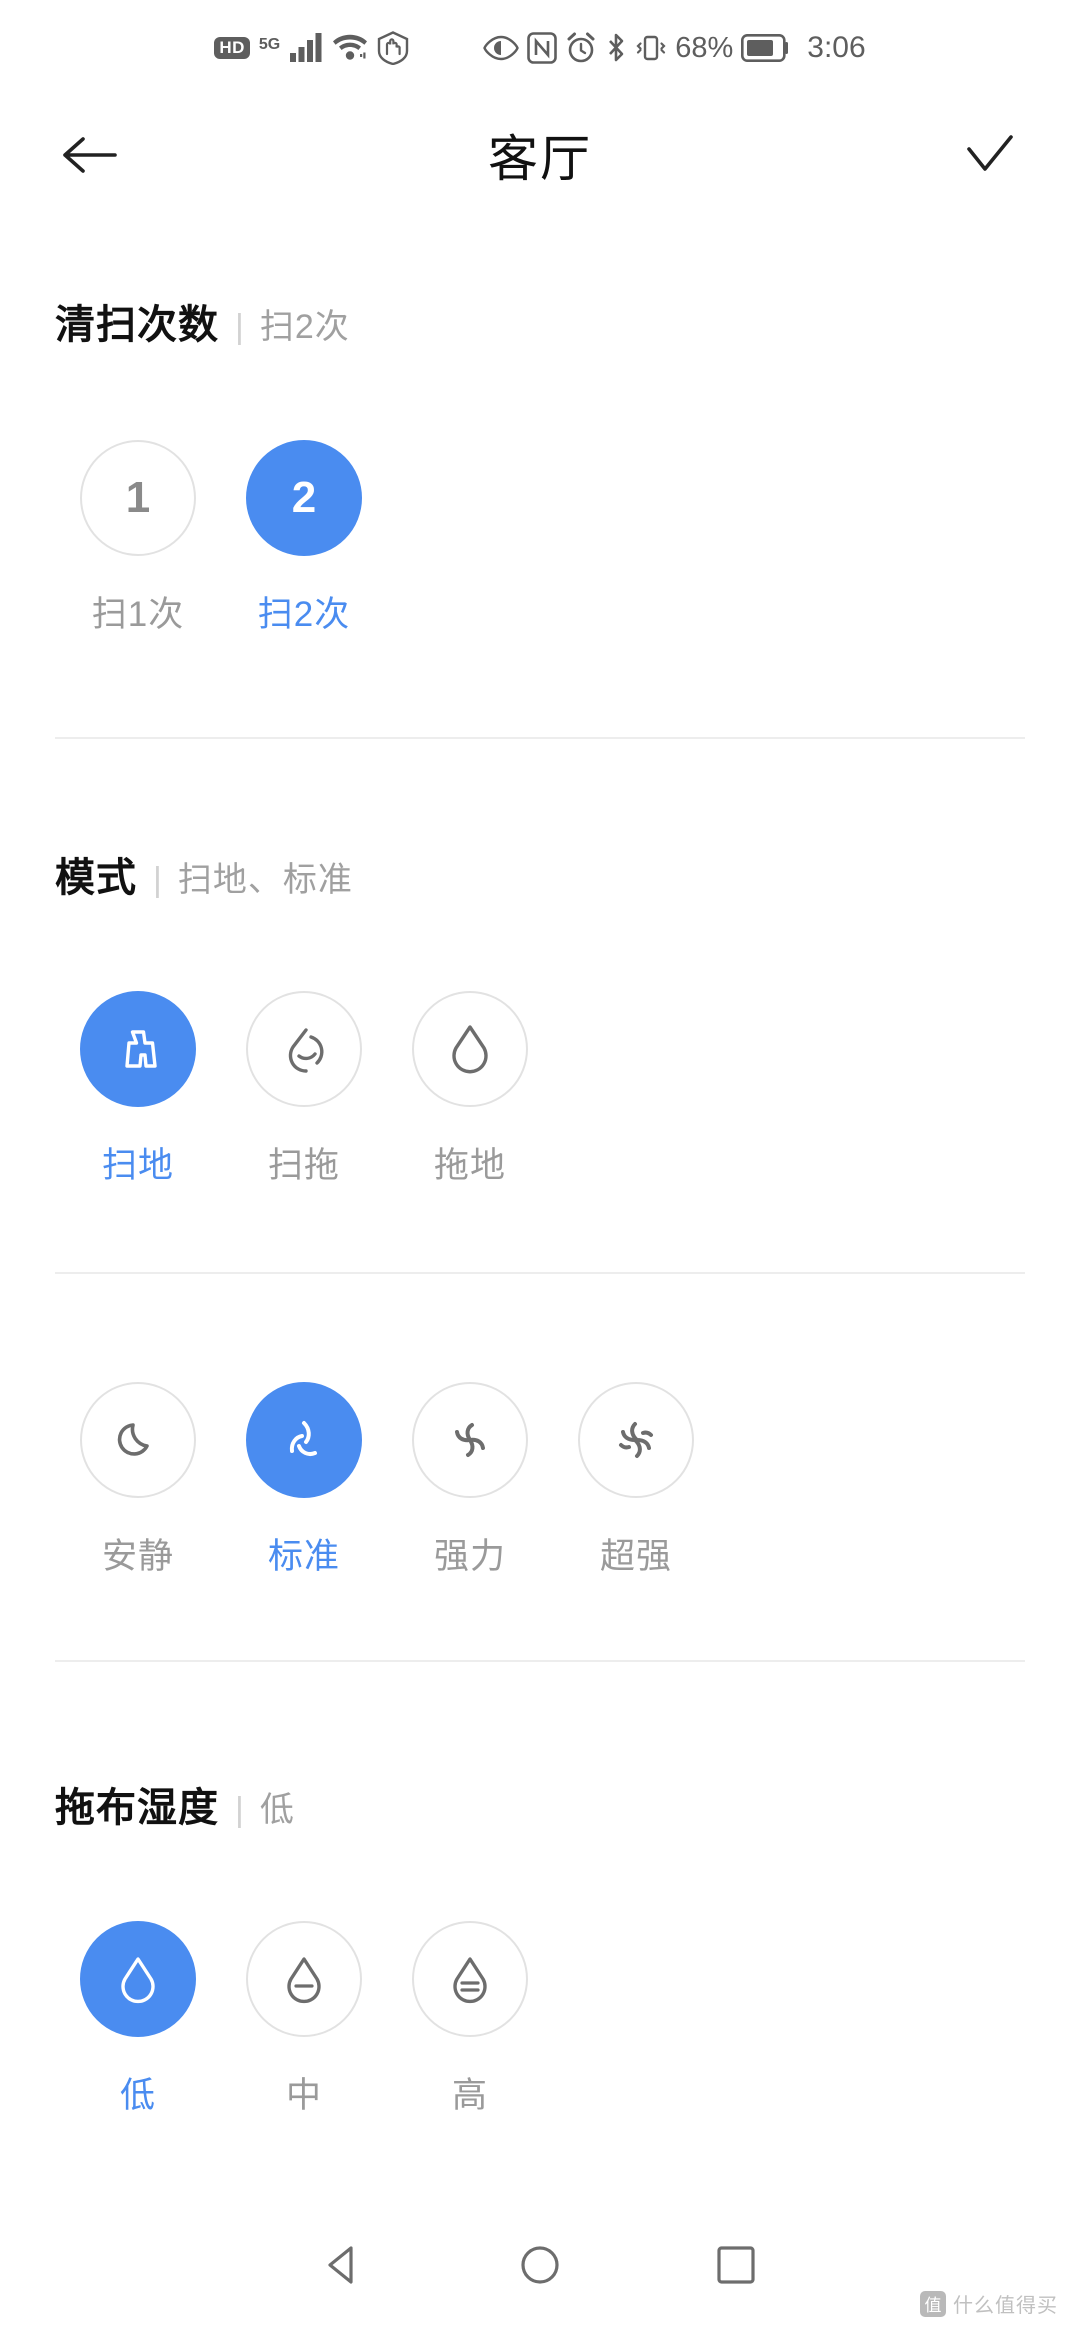 Image resolution: width=1080 pixels, height=2340 pixels. What do you see at coordinates (269, 44) in the screenshot?
I see `5g-icon: 5G` at bounding box center [269, 44].